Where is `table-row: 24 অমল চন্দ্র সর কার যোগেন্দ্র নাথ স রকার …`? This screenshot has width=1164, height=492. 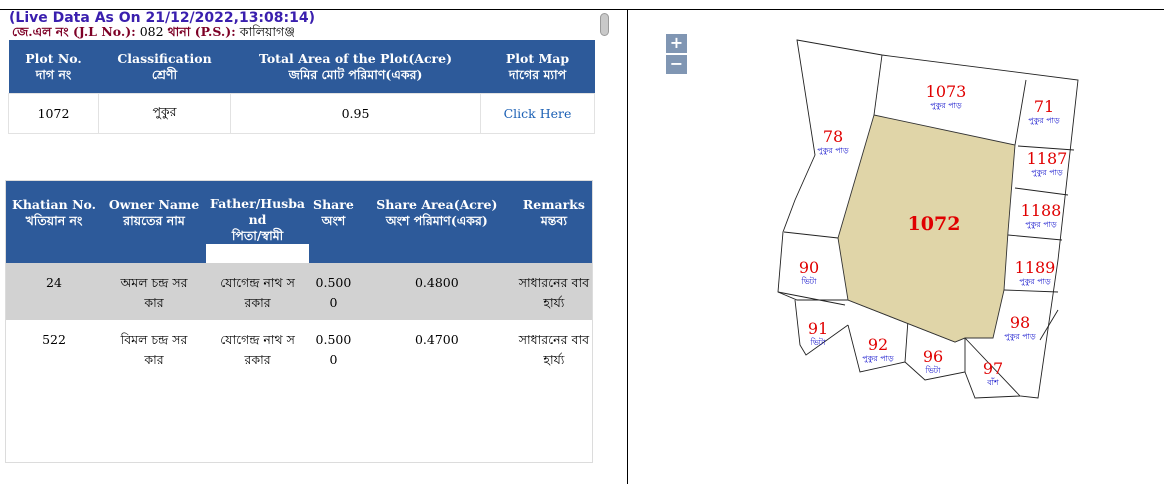
table-row: 24 অমল চন্দ্র সর কার যোগেন্দ্র নাথ স রকার … is located at coordinates (299, 291).